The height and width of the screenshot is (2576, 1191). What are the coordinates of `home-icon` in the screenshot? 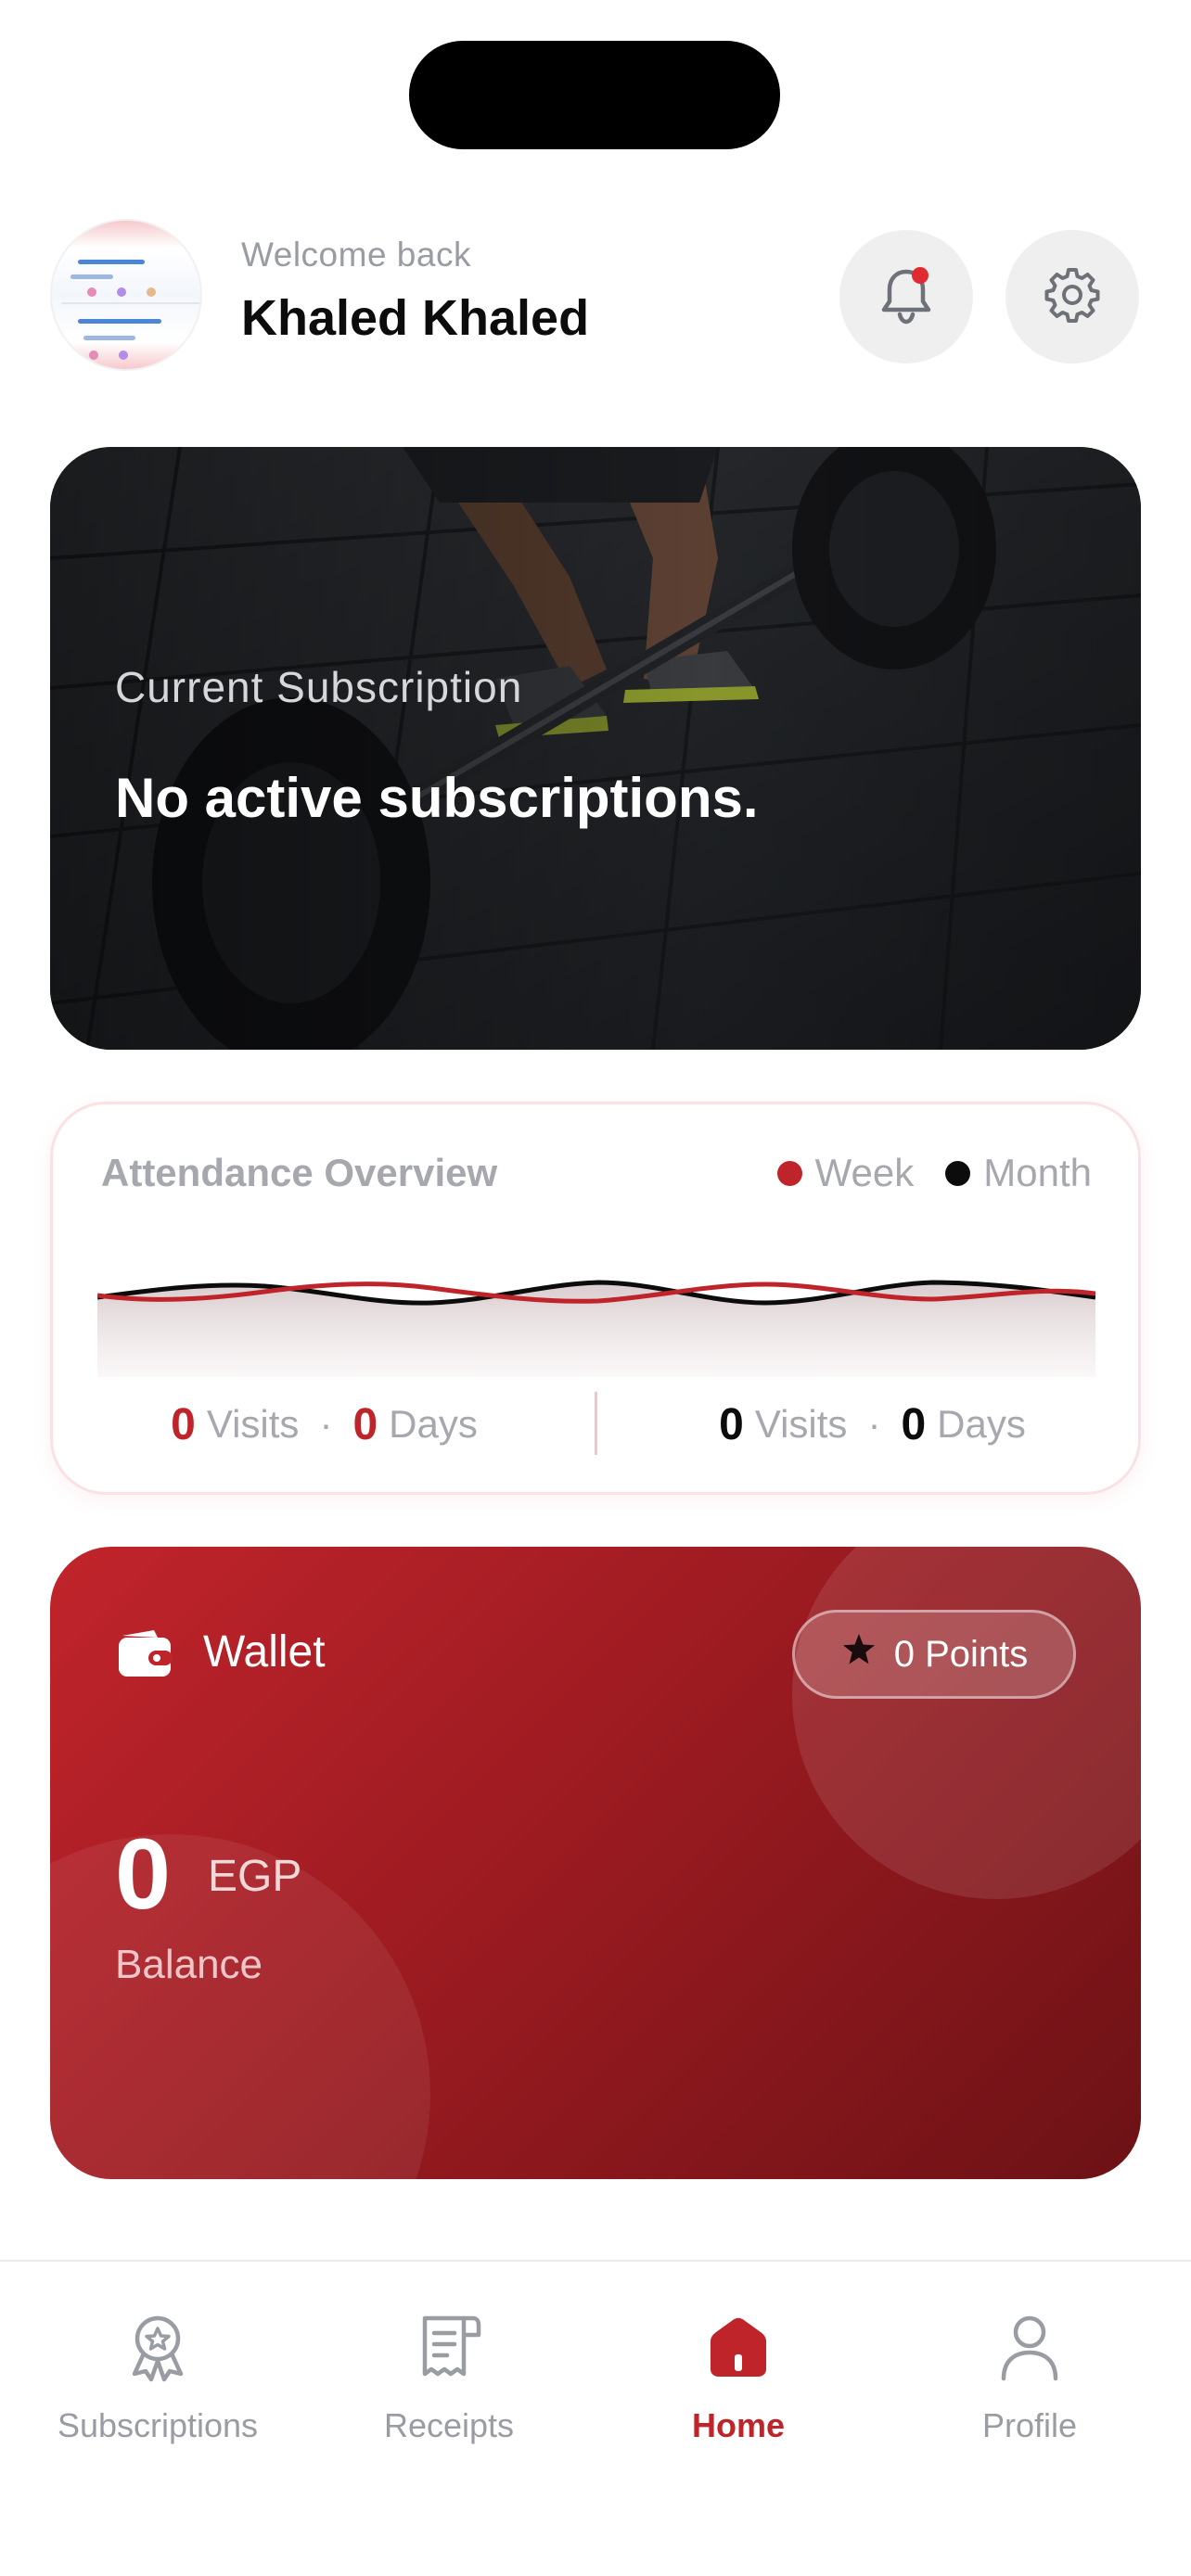 It's located at (738, 2350).